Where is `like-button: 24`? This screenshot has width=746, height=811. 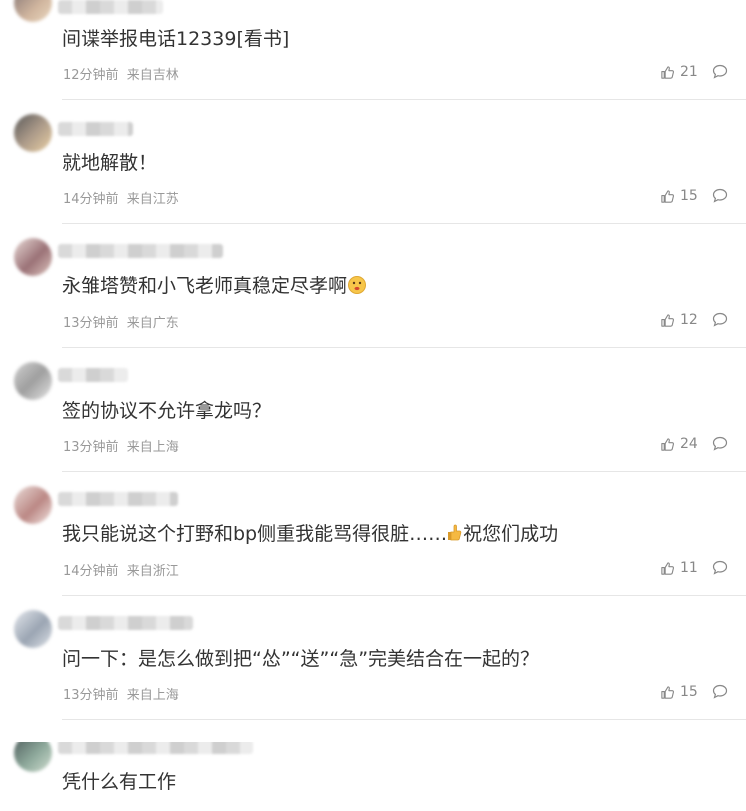 like-button: 24 is located at coordinates (679, 444).